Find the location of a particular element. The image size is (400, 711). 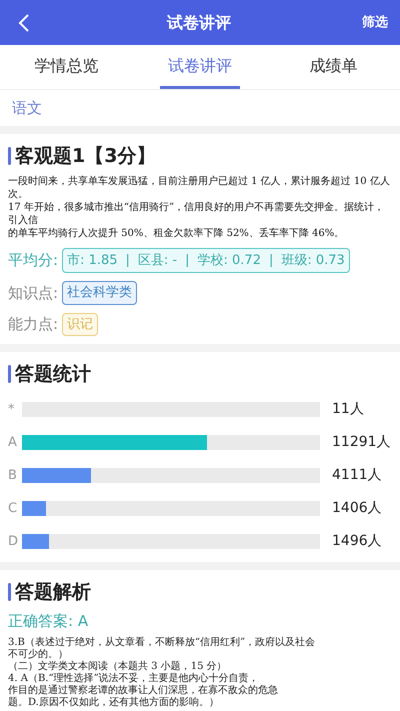

tab: 学情总览 is located at coordinates (66, 67).